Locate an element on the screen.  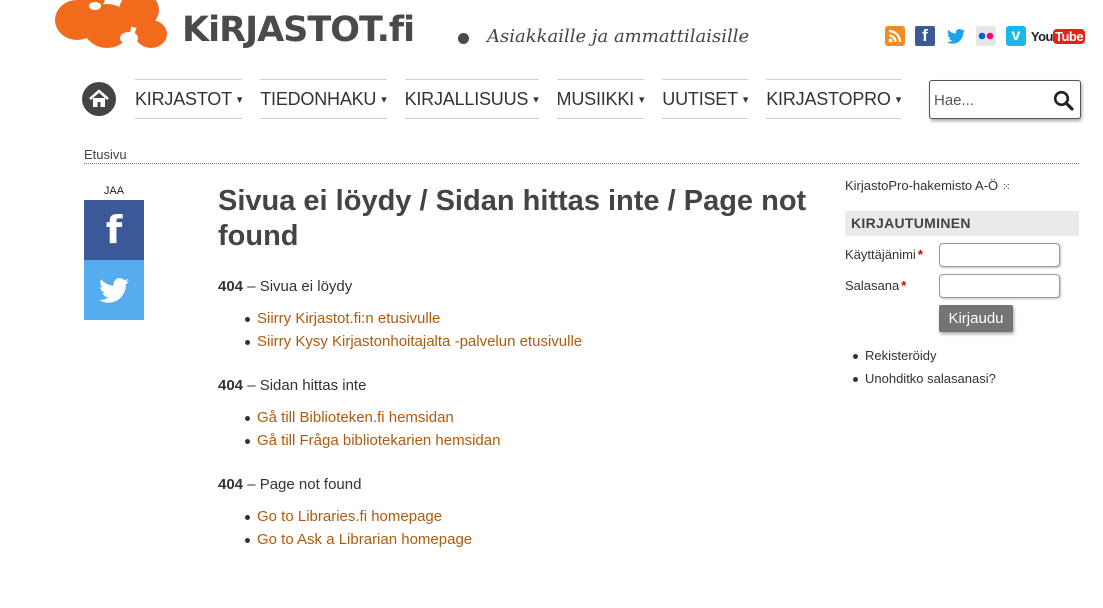
password-label: Salasana * is located at coordinates (875, 285).